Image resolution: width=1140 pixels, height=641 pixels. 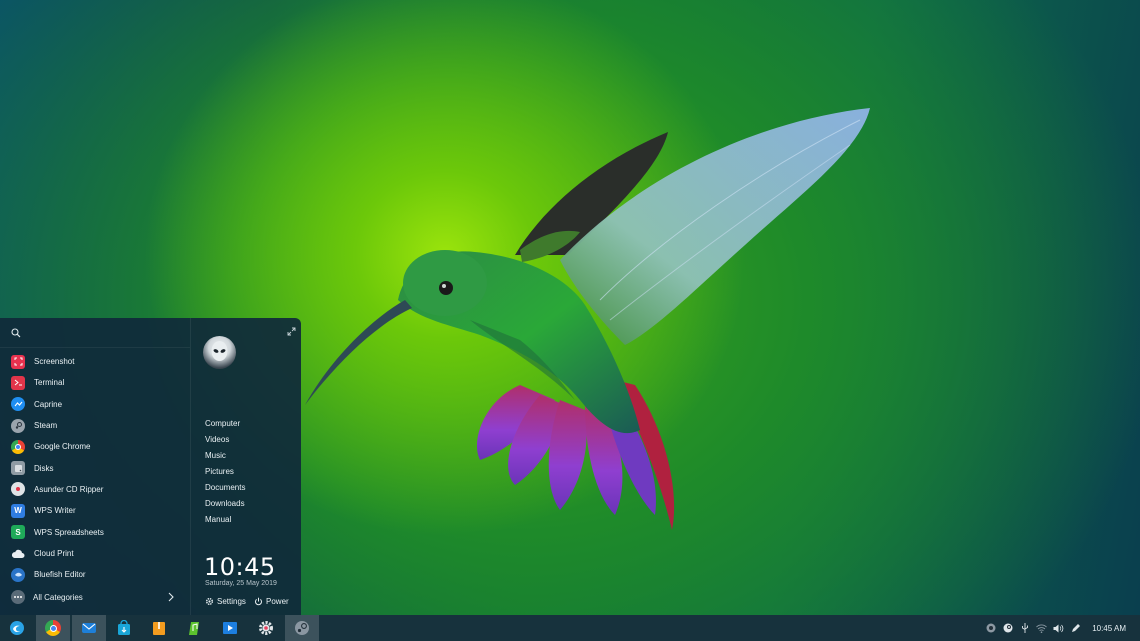 What do you see at coordinates (49, 383) in the screenshot?
I see `app-label: Terminal` at bounding box center [49, 383].